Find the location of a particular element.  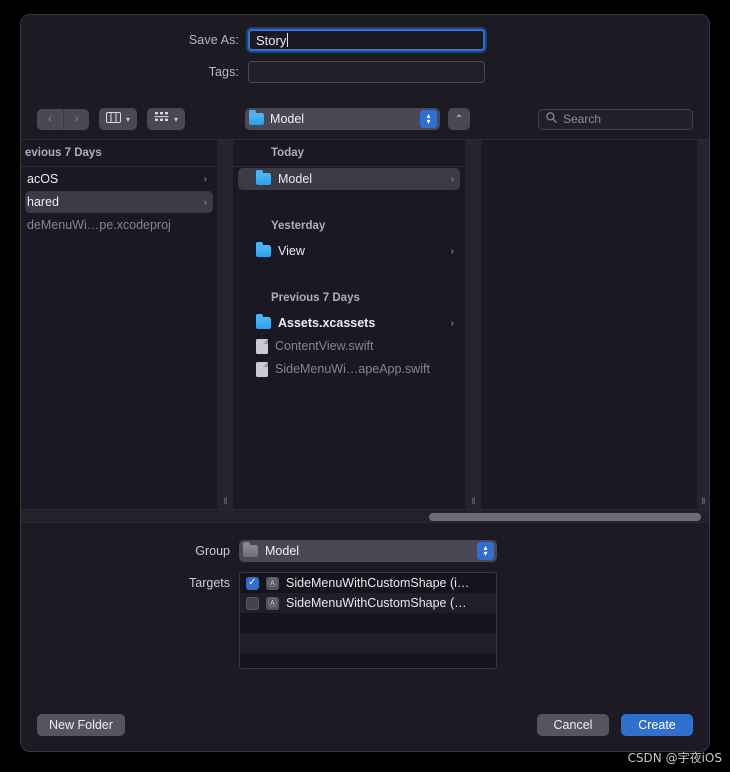

column-group-header: Today is located at coordinates (349, 153).